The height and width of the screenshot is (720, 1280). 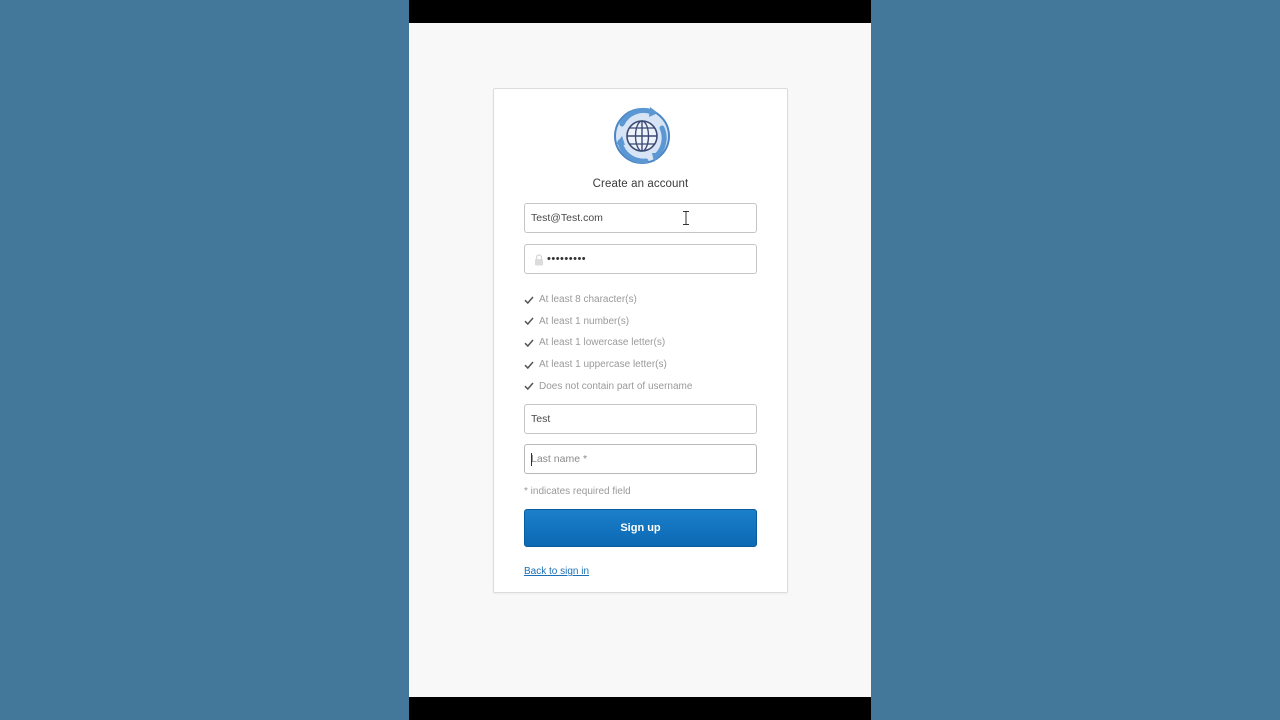 I want to click on back-to-sign-in-link: Back to sign in, so click(x=556, y=571).